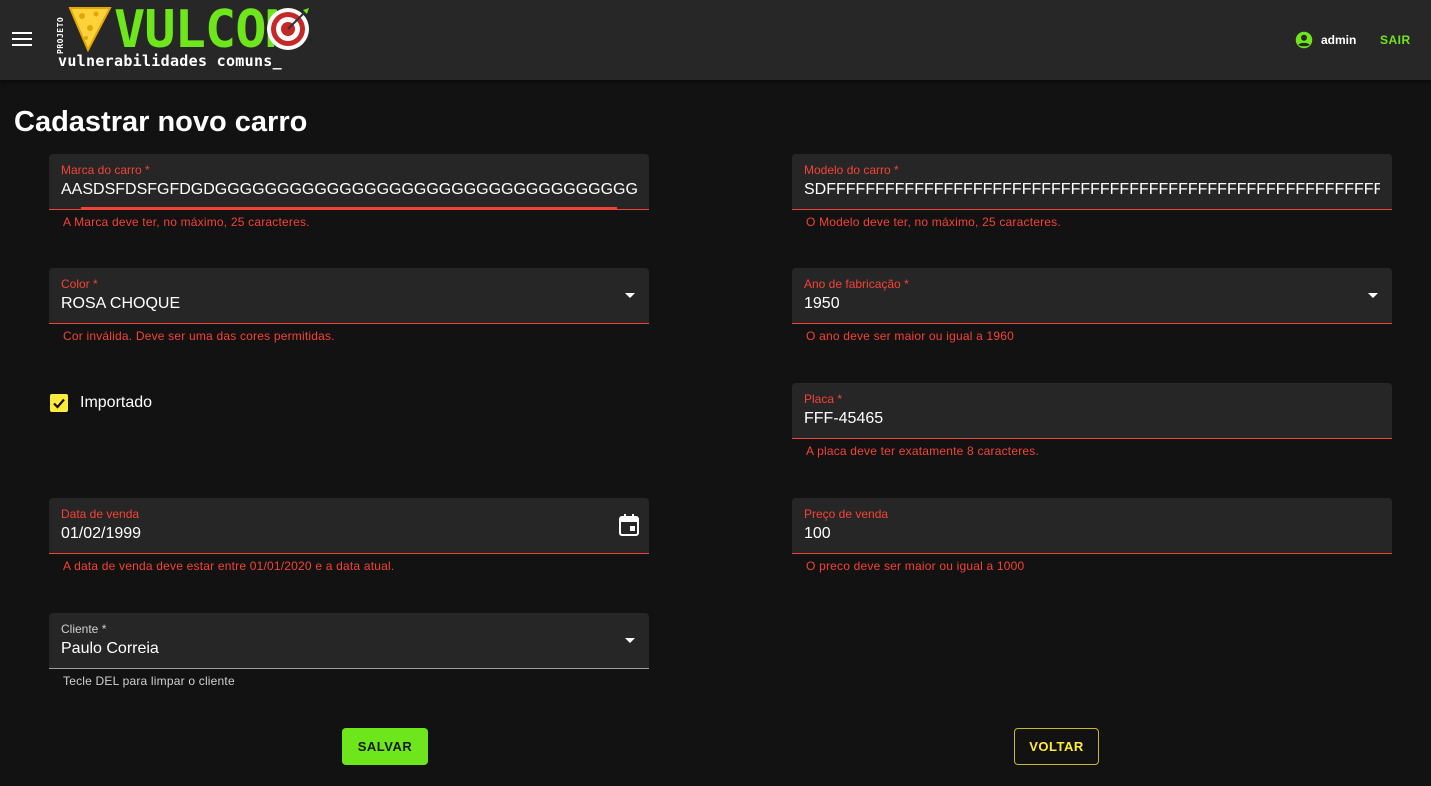 The image size is (1431, 786). What do you see at coordinates (22, 40) in the screenshot?
I see `menu-icon` at bounding box center [22, 40].